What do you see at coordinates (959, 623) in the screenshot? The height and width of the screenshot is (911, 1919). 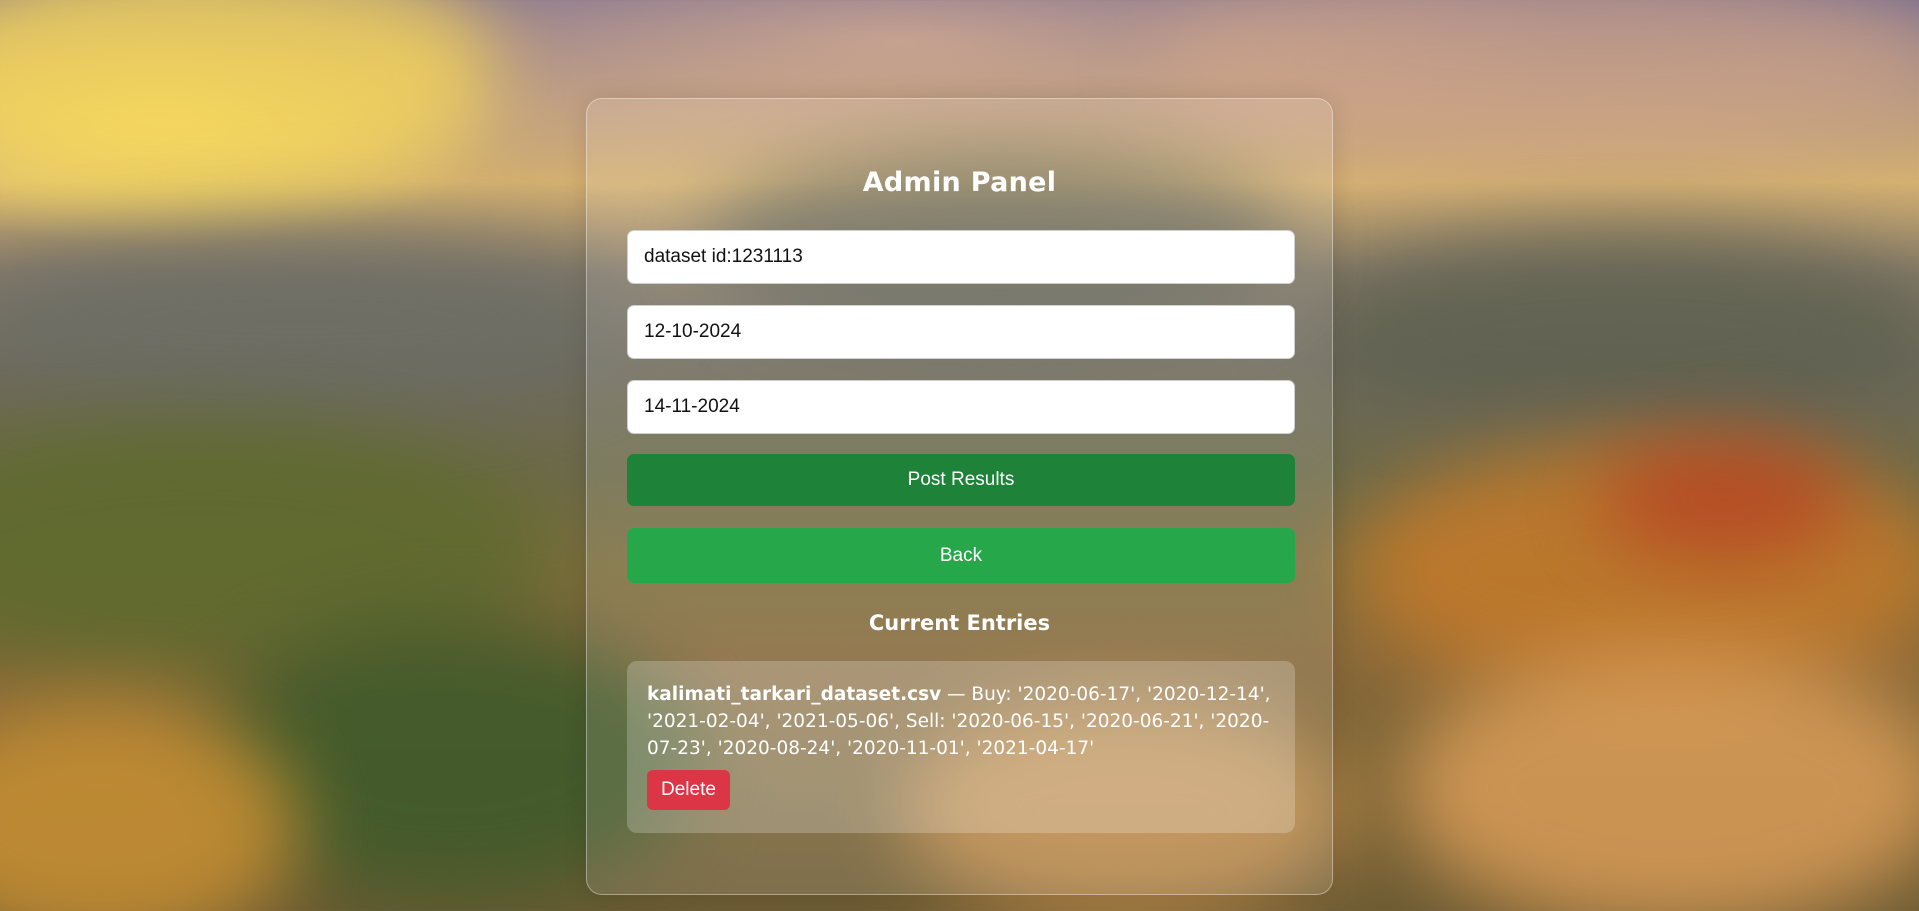 I see `entries-heading: Current Entries` at bounding box center [959, 623].